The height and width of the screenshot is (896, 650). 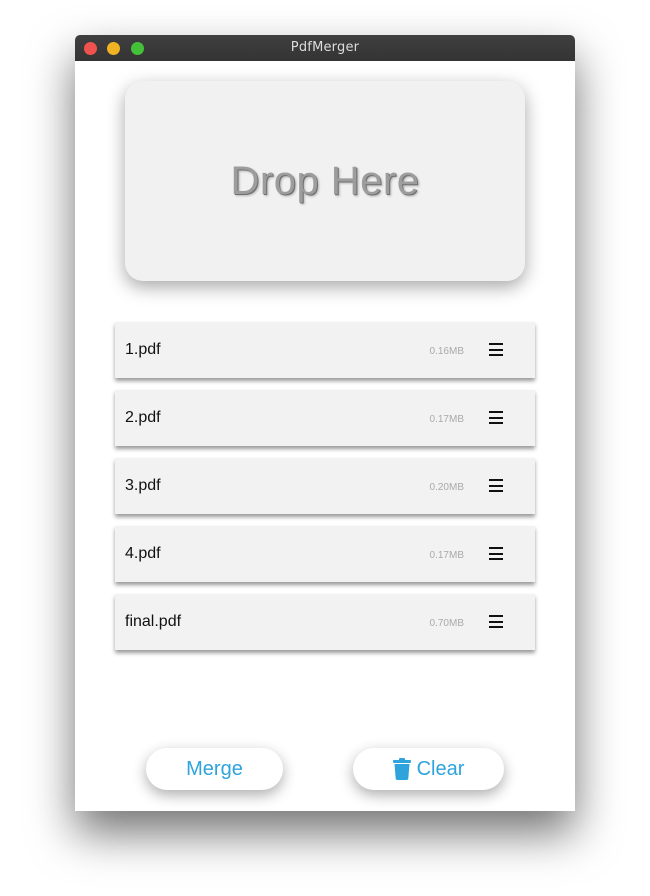 I want to click on file-row: 4.pdf 0.17MB, so click(x=325, y=554).